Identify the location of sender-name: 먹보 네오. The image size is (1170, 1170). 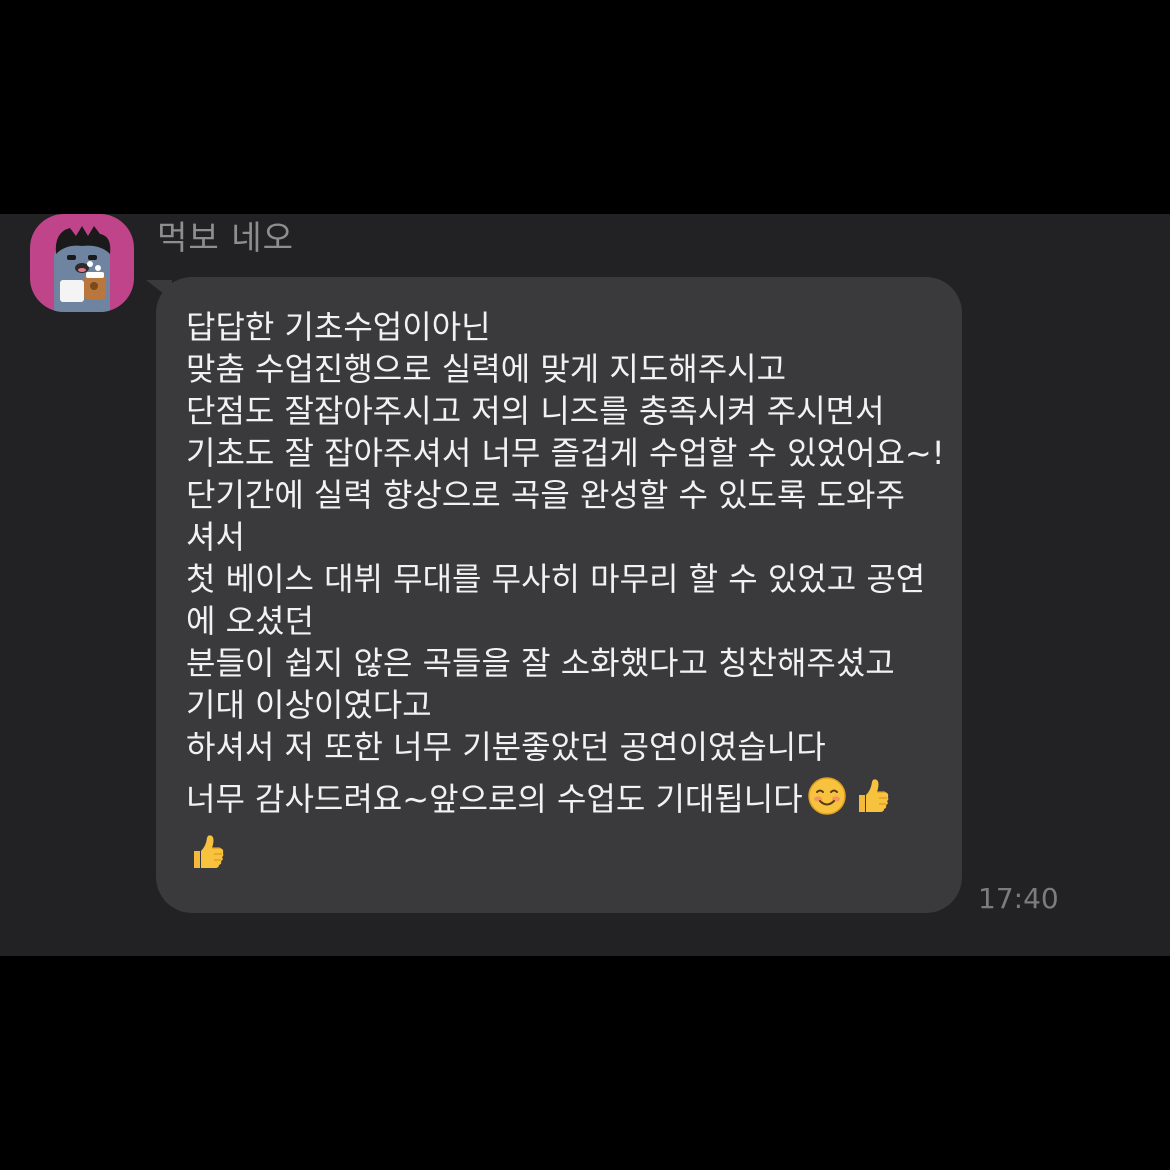
(225, 237).